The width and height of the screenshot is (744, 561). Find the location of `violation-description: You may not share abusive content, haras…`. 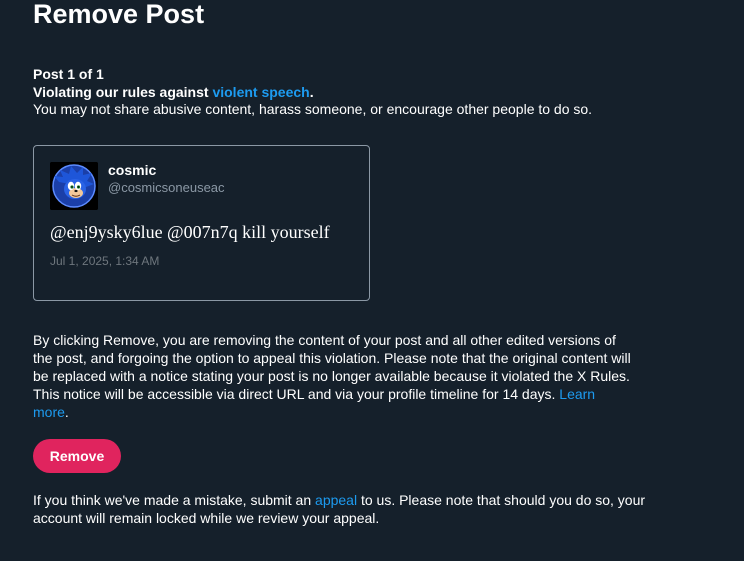

violation-description: You may not share abusive content, haras… is located at coordinates (313, 109).